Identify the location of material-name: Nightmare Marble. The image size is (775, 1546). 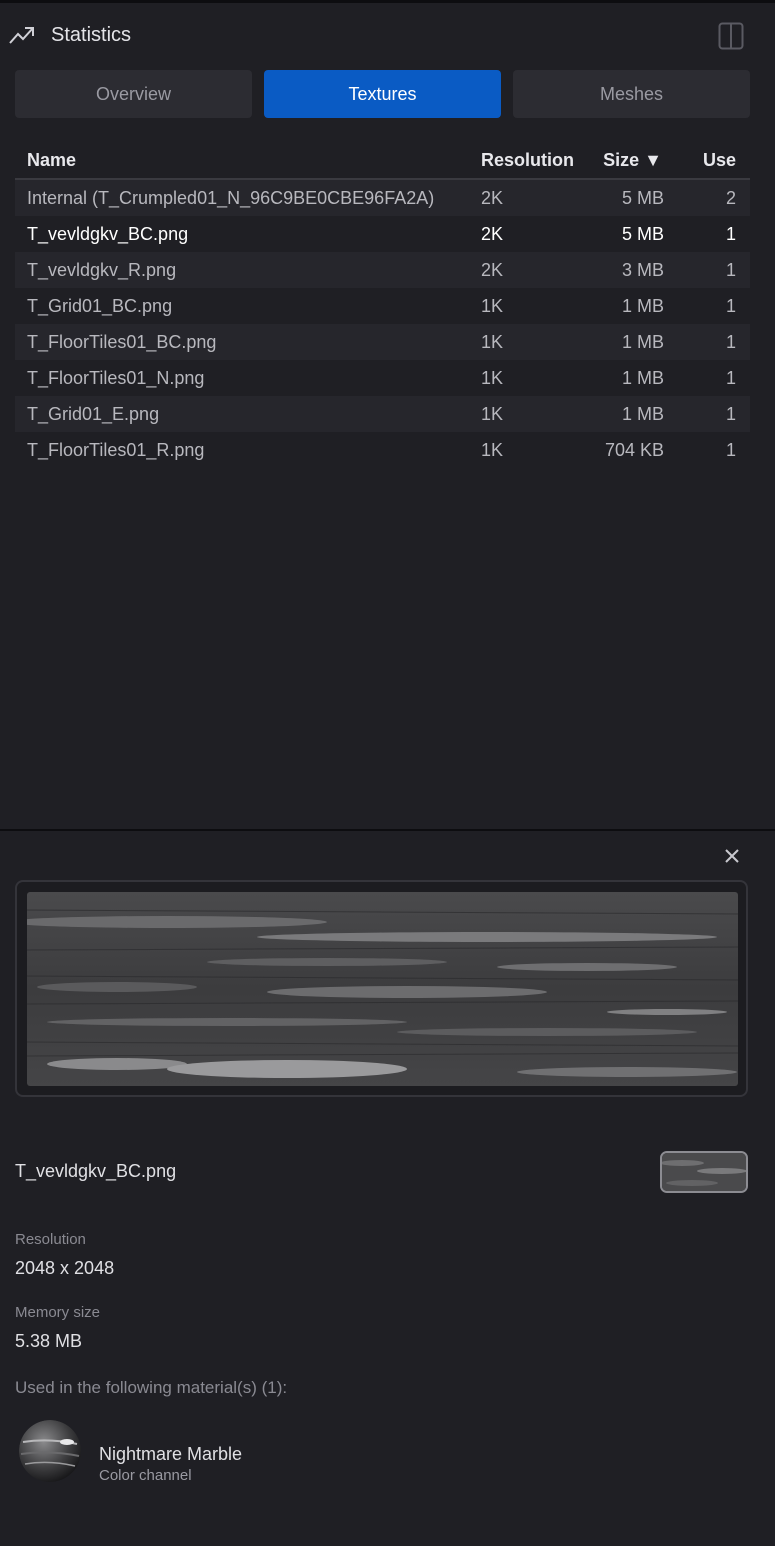
(171, 1454).